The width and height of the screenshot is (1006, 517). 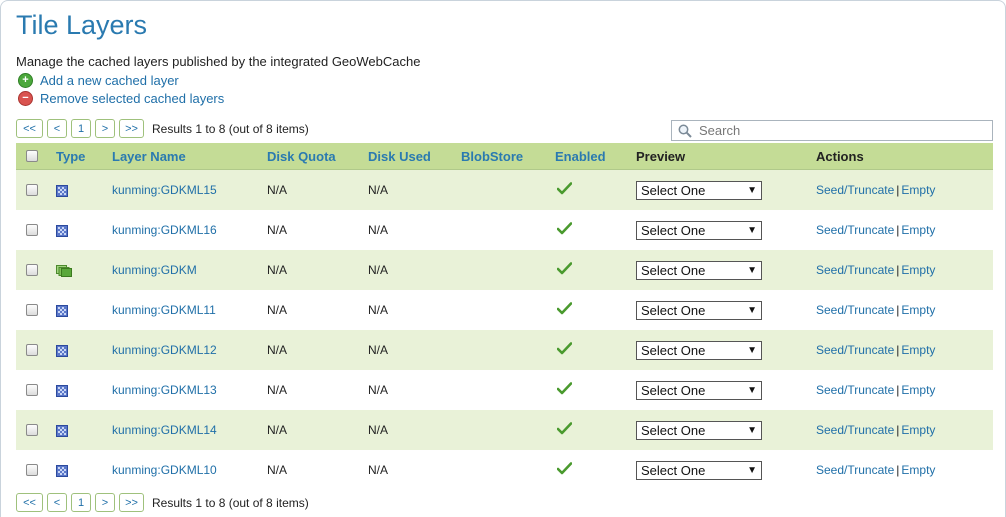 I want to click on col-header-layer-name: Layer Name, so click(x=189, y=156).